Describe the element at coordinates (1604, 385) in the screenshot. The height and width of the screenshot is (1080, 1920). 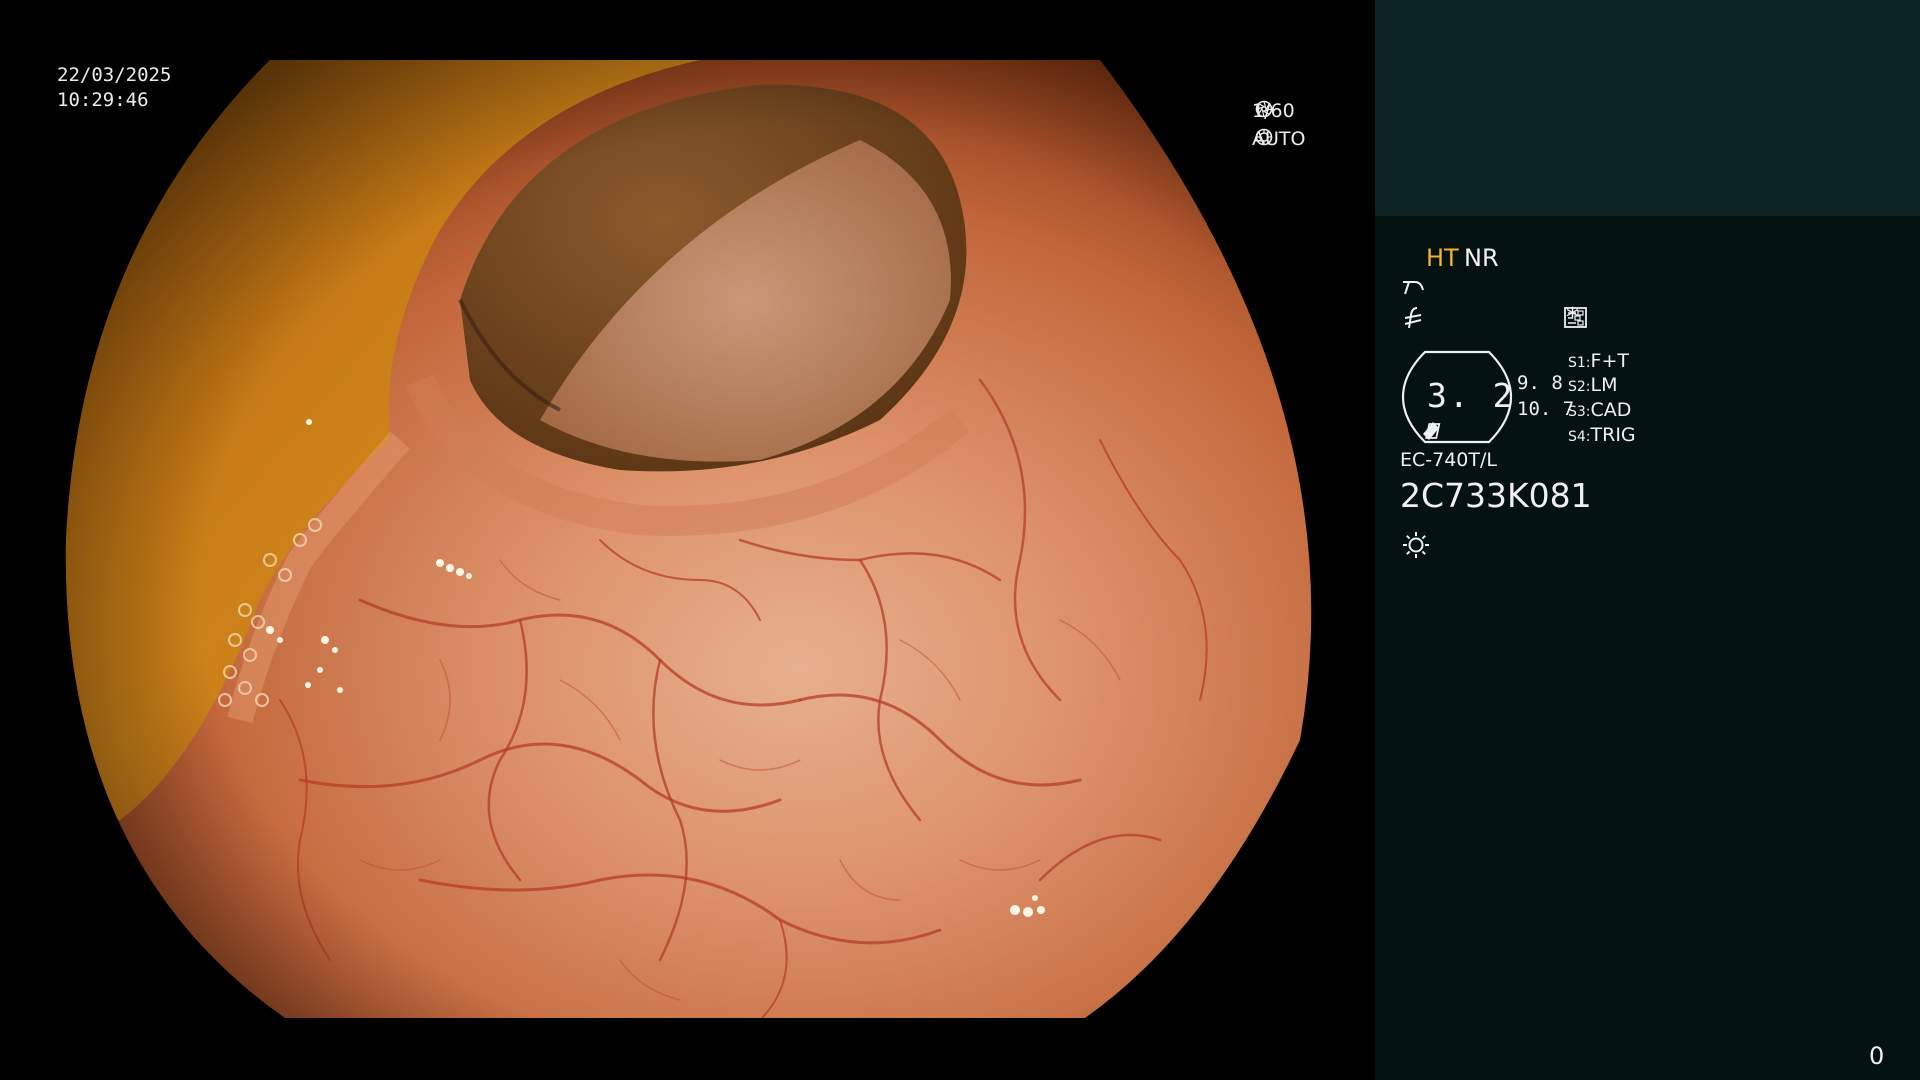
I see `switch-value: LM` at that location.